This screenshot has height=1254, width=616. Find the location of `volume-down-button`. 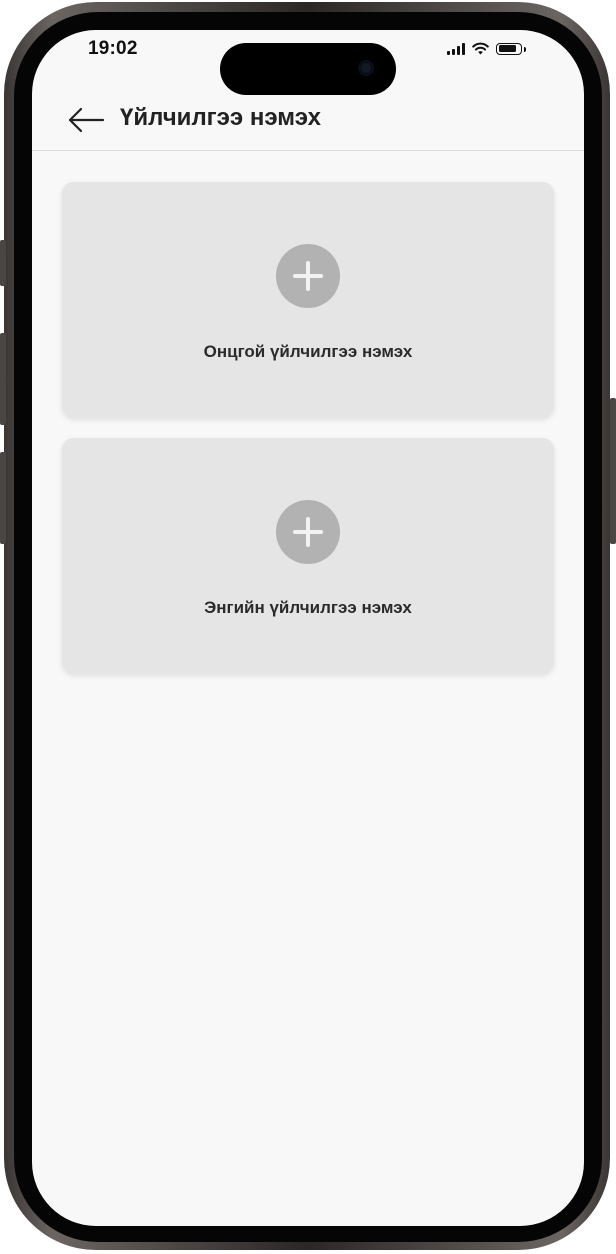

volume-down-button is located at coordinates (3, 498).